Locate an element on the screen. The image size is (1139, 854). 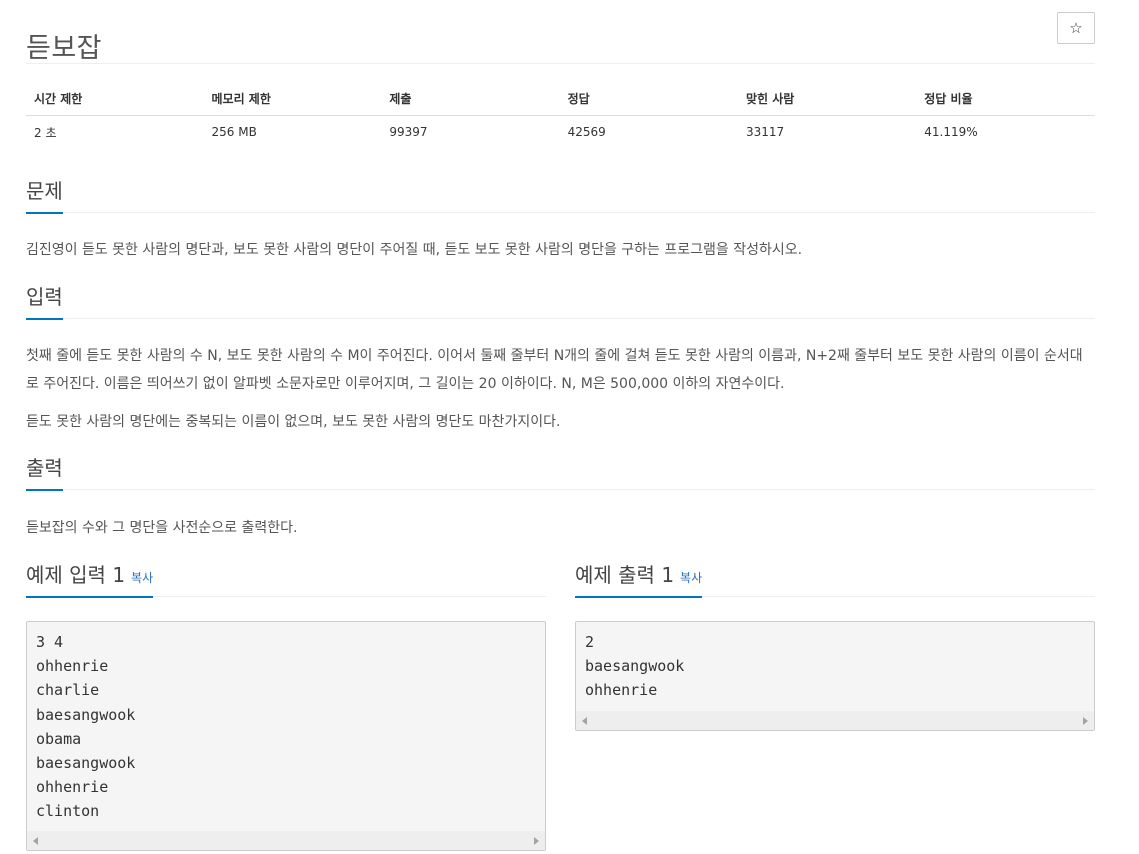
value-memory-limit: 256 MB is located at coordinates (234, 132).